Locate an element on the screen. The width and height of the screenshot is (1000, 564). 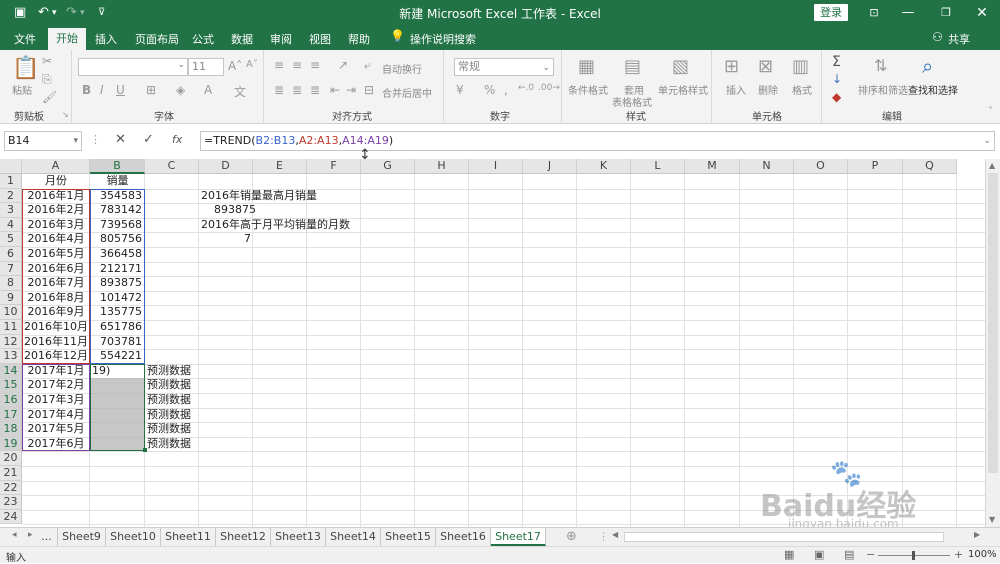
font-size-box: 11 is located at coordinates (206, 67).